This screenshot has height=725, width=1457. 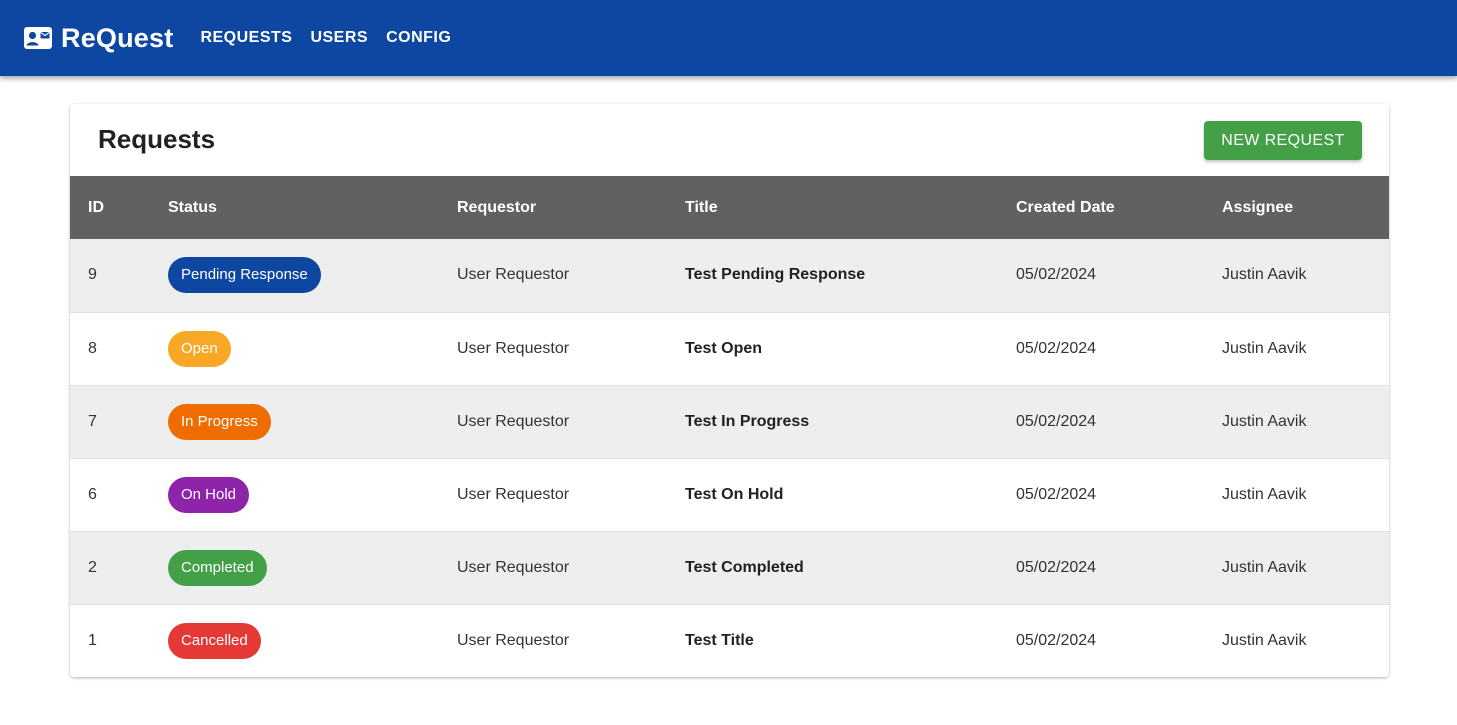 I want to click on brand: ReQuest, so click(x=98, y=38).